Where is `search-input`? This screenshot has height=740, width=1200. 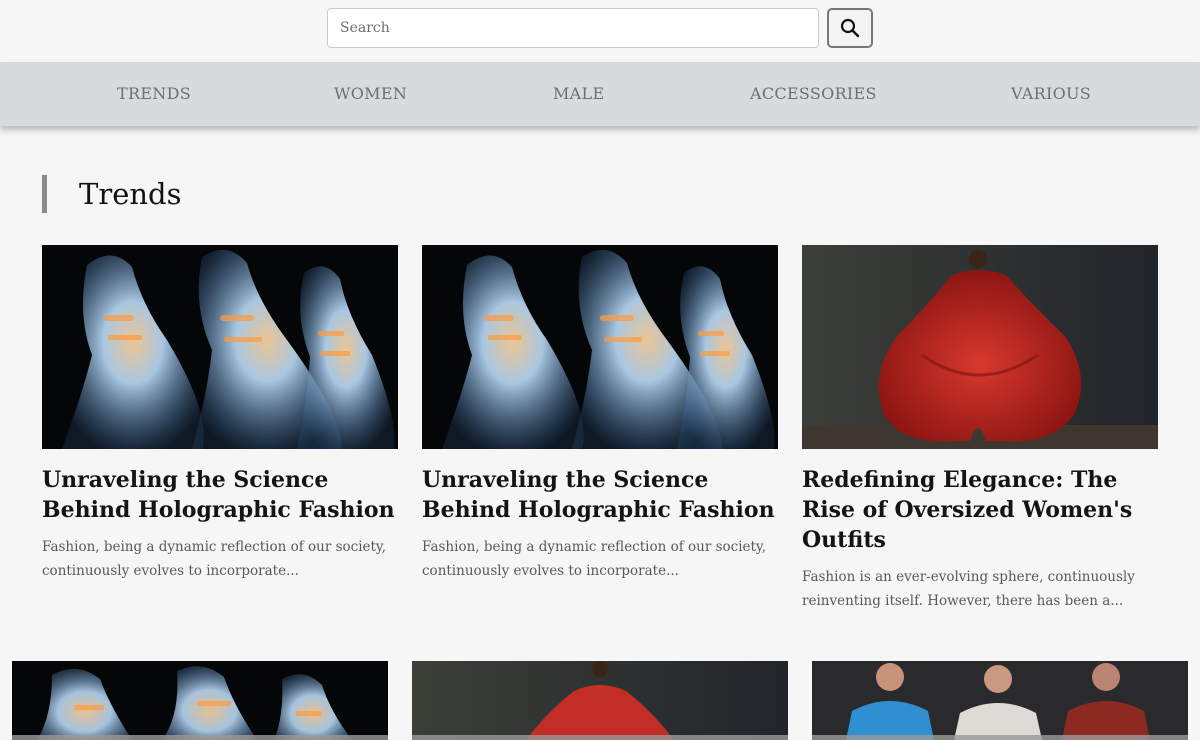
search-input is located at coordinates (573, 28).